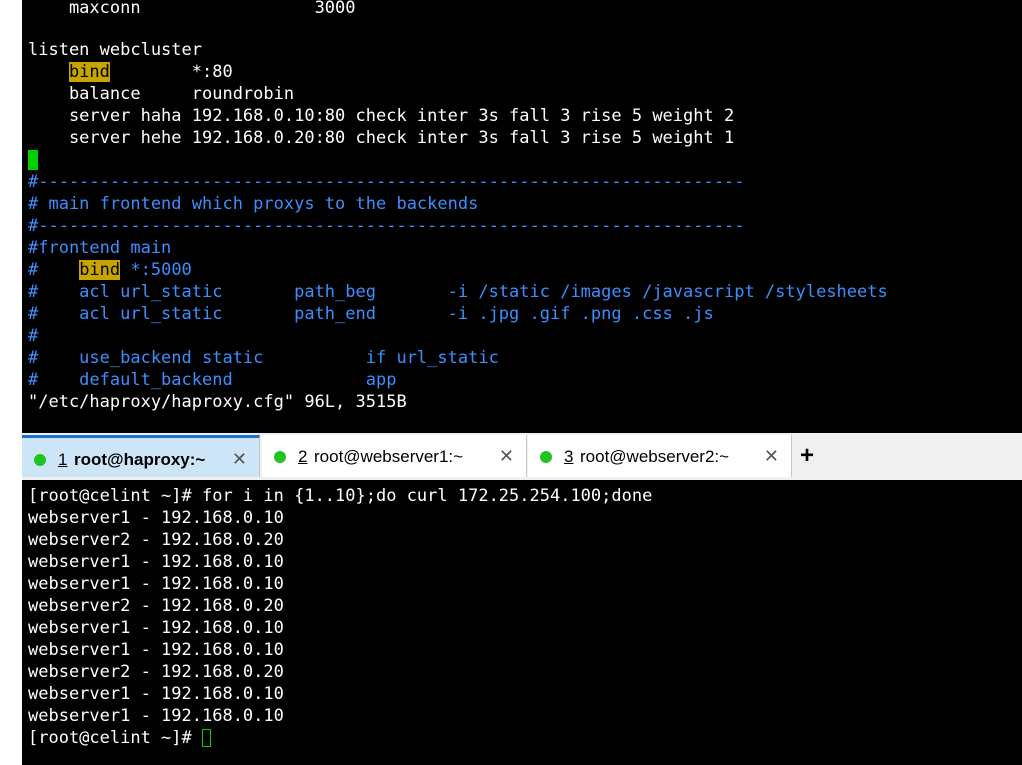 This screenshot has height=765, width=1022. Describe the element at coordinates (655, 456) in the screenshot. I see `tab-label: root@webserver2:~` at that location.